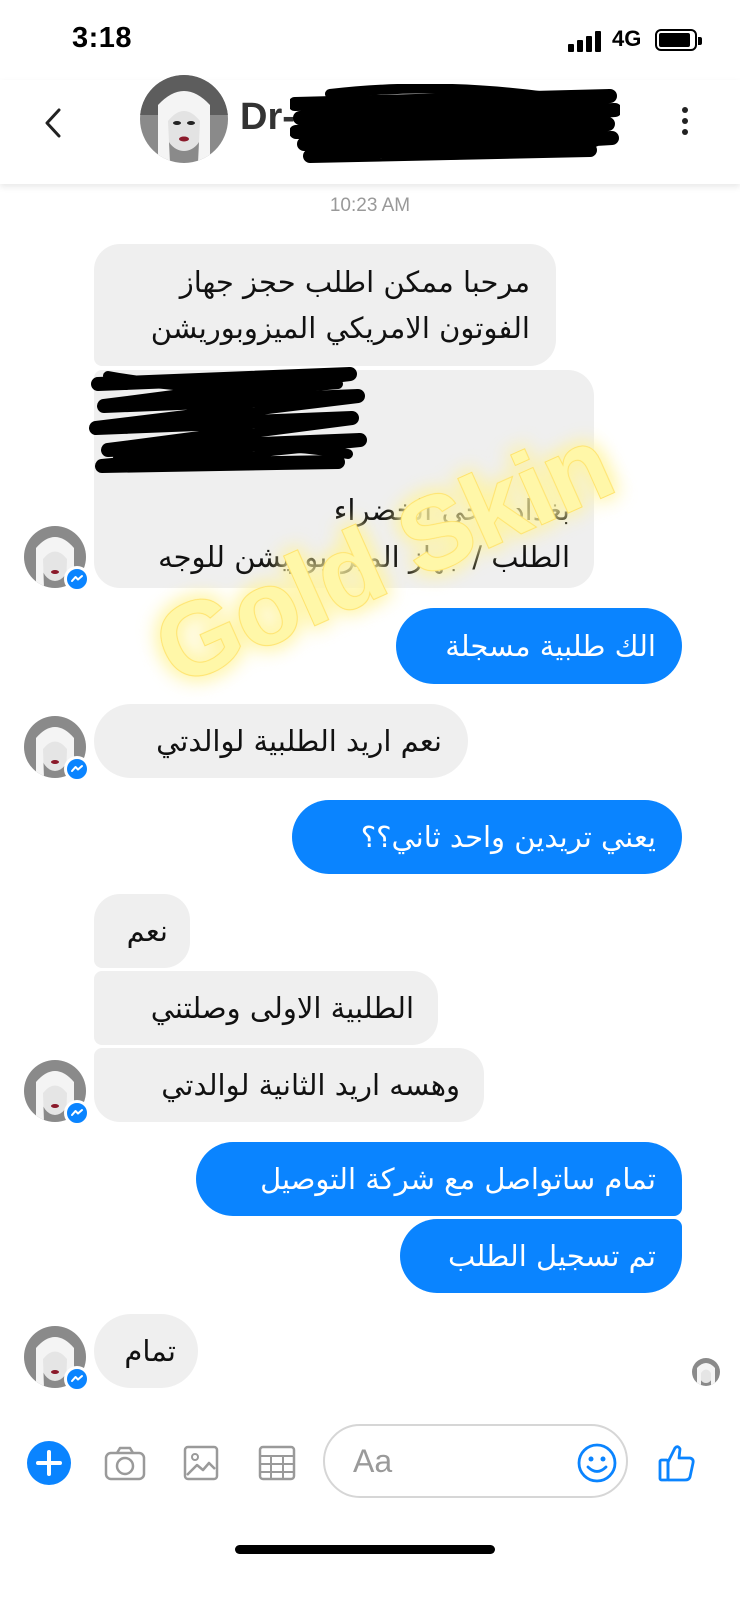 The image size is (740, 1600). I want to click on message-bubble-incoming: تمام, so click(146, 1351).